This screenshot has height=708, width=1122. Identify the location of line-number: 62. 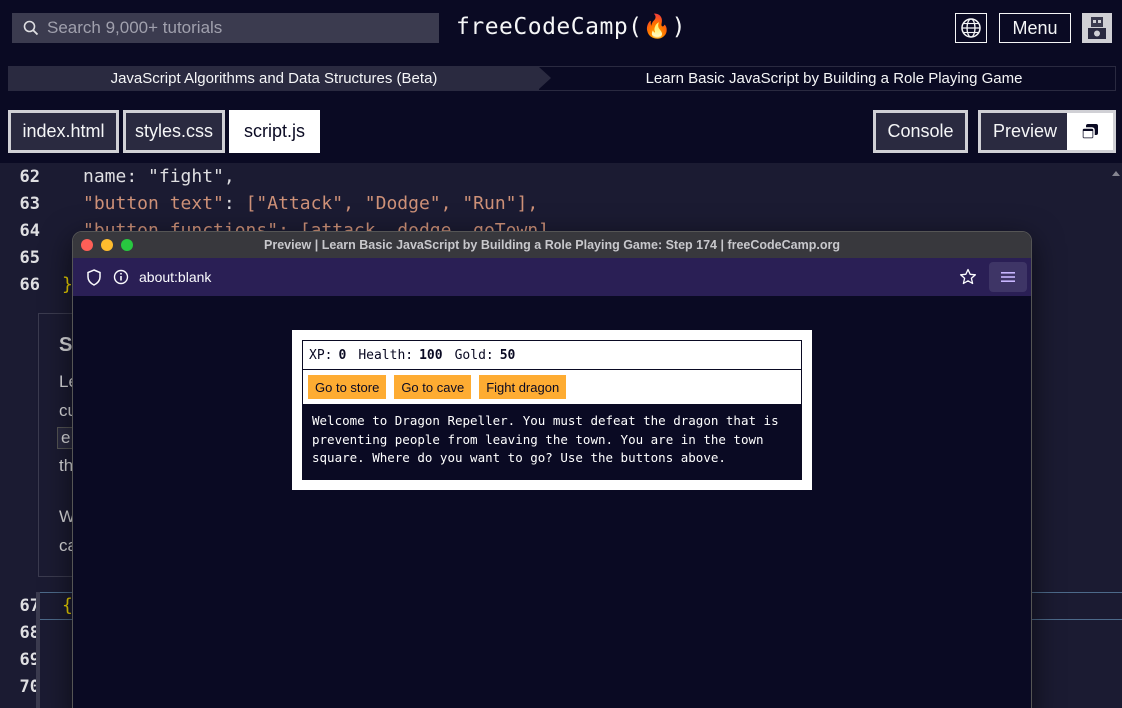
(29, 177).